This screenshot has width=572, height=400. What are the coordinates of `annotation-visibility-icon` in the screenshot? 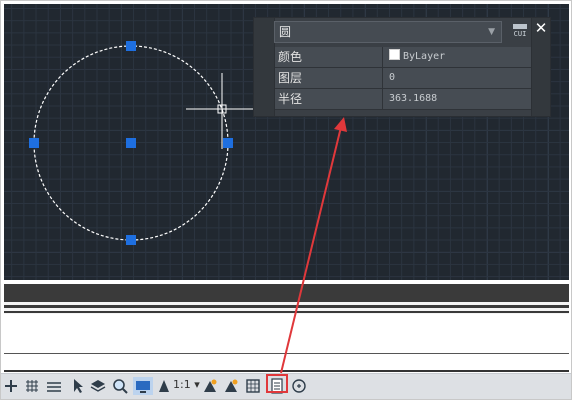 It's located at (210, 386).